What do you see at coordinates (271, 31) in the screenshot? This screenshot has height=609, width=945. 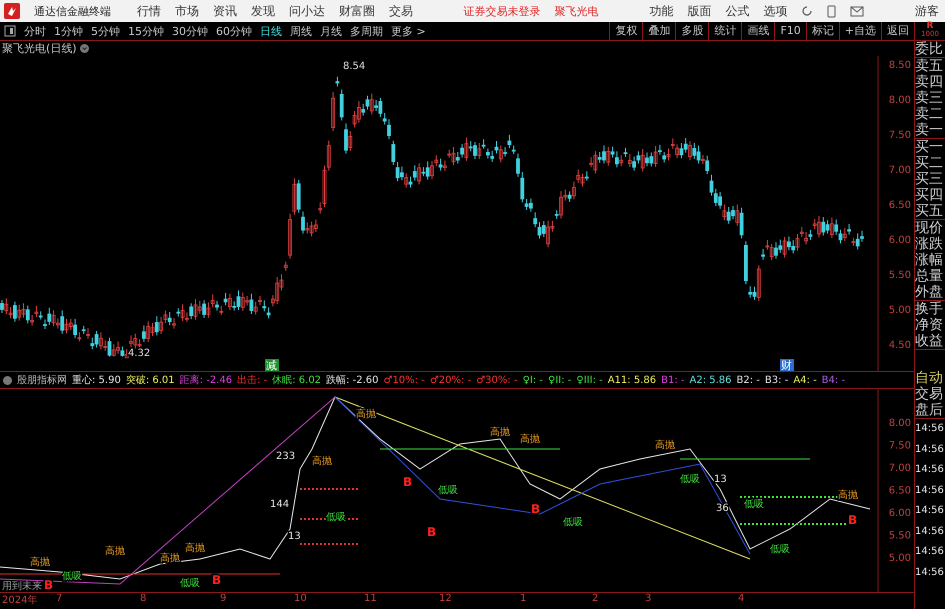 I see `period-tab: 日线` at bounding box center [271, 31].